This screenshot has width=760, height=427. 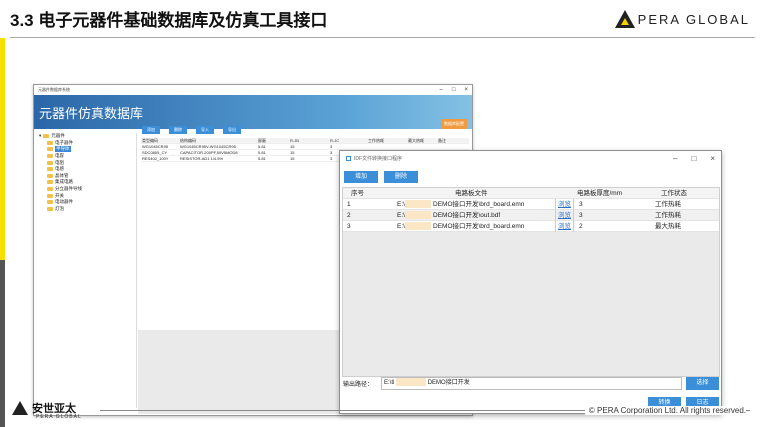 I want to click on db-export-button: 导出, so click(x=232, y=130).